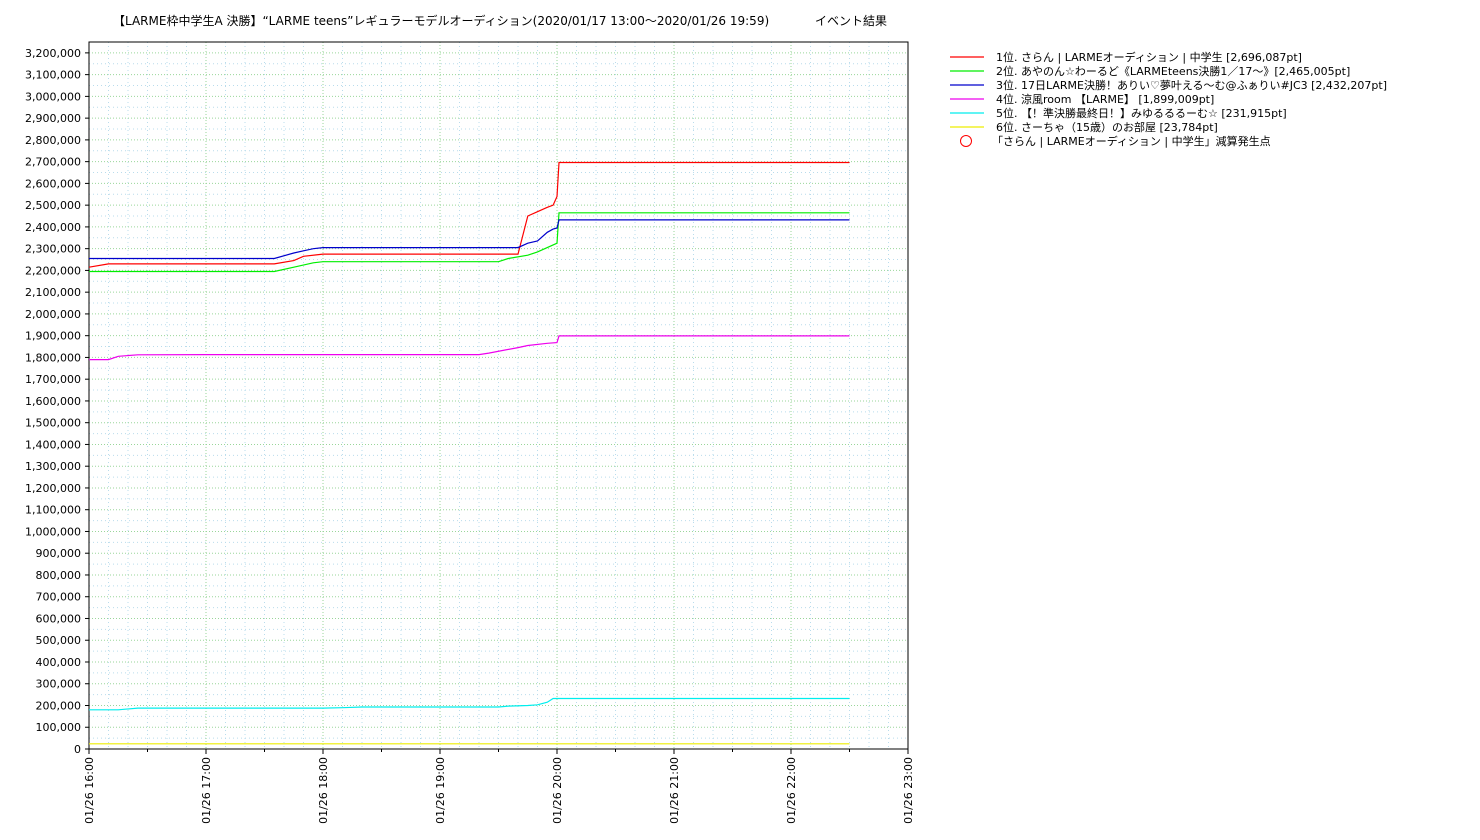 The height and width of the screenshot is (840, 1480). I want to click on y-tick-label: 1,700,000, so click(53, 379).